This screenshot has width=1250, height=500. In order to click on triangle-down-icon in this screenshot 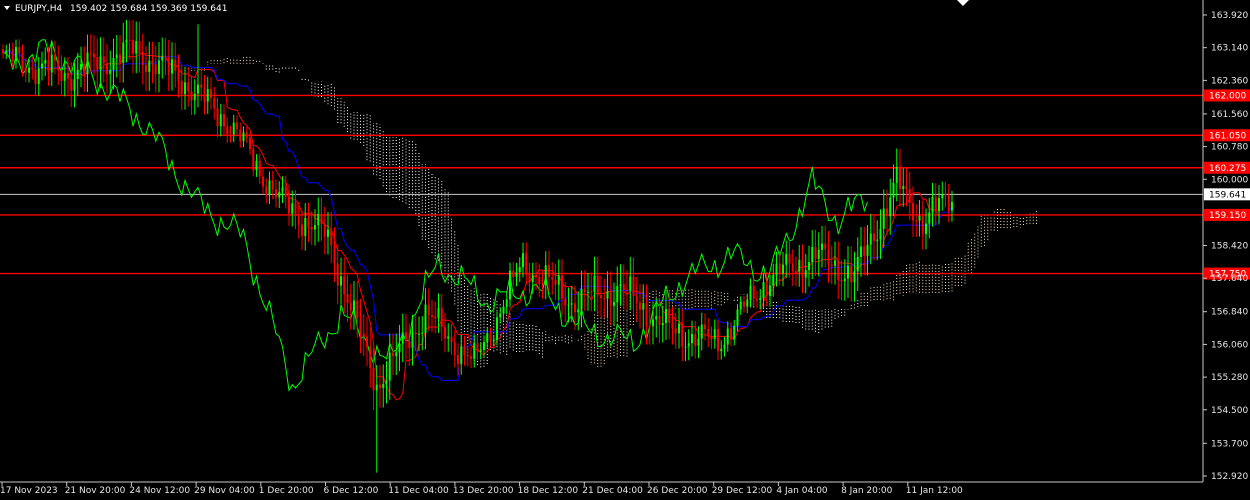, I will do `click(7, 8)`.